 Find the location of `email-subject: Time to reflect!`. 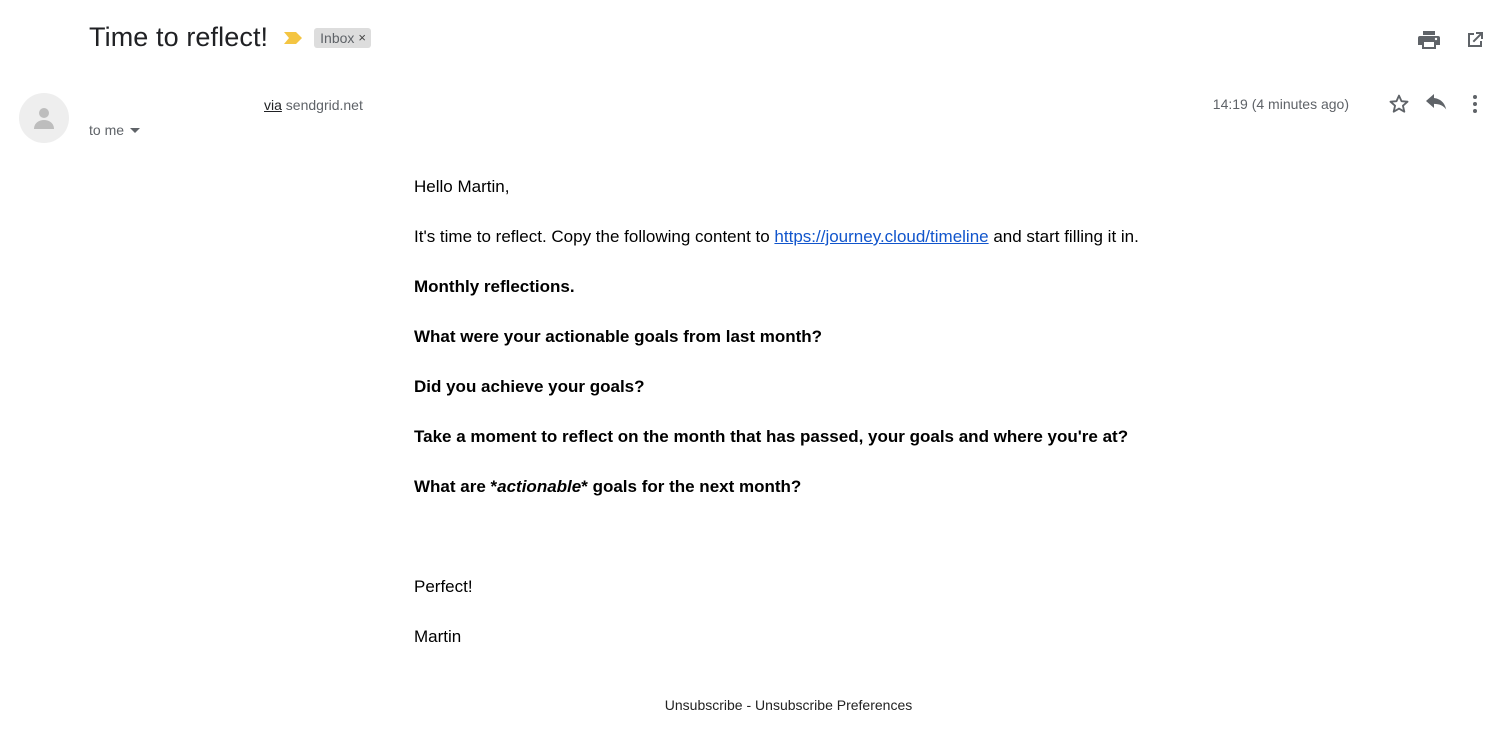

email-subject: Time to reflect! is located at coordinates (179, 37).